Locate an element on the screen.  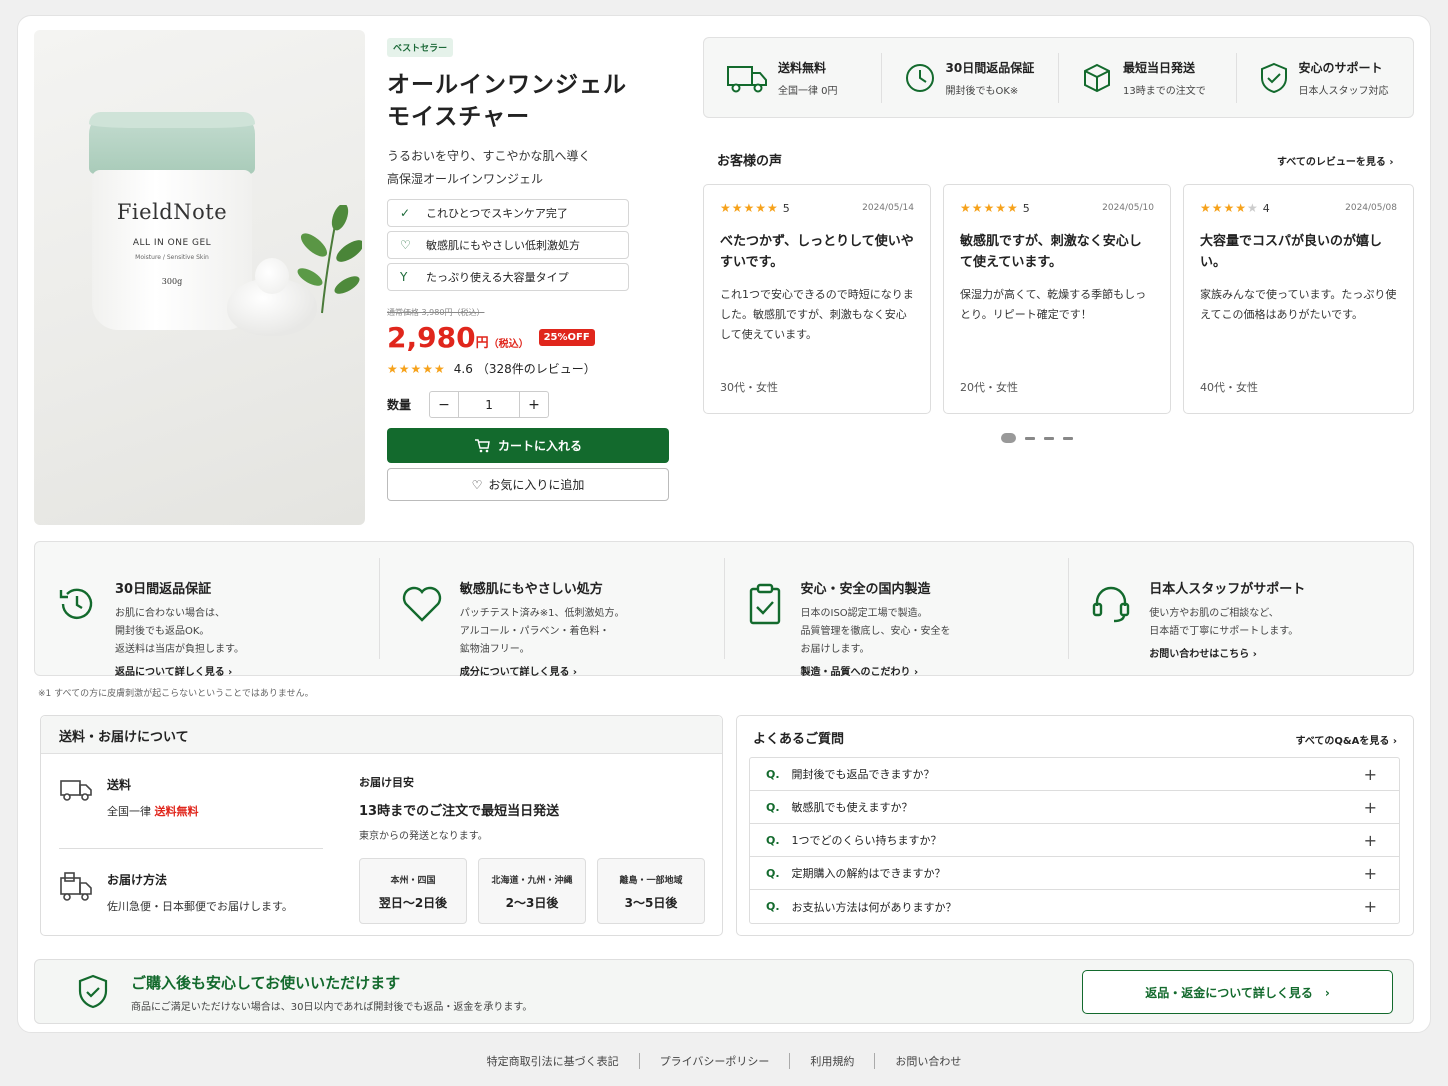
product-description: うるおいを守り、すこやかな肌へ導く 高保湿オールインワンジェル is located at coordinates (528, 168).